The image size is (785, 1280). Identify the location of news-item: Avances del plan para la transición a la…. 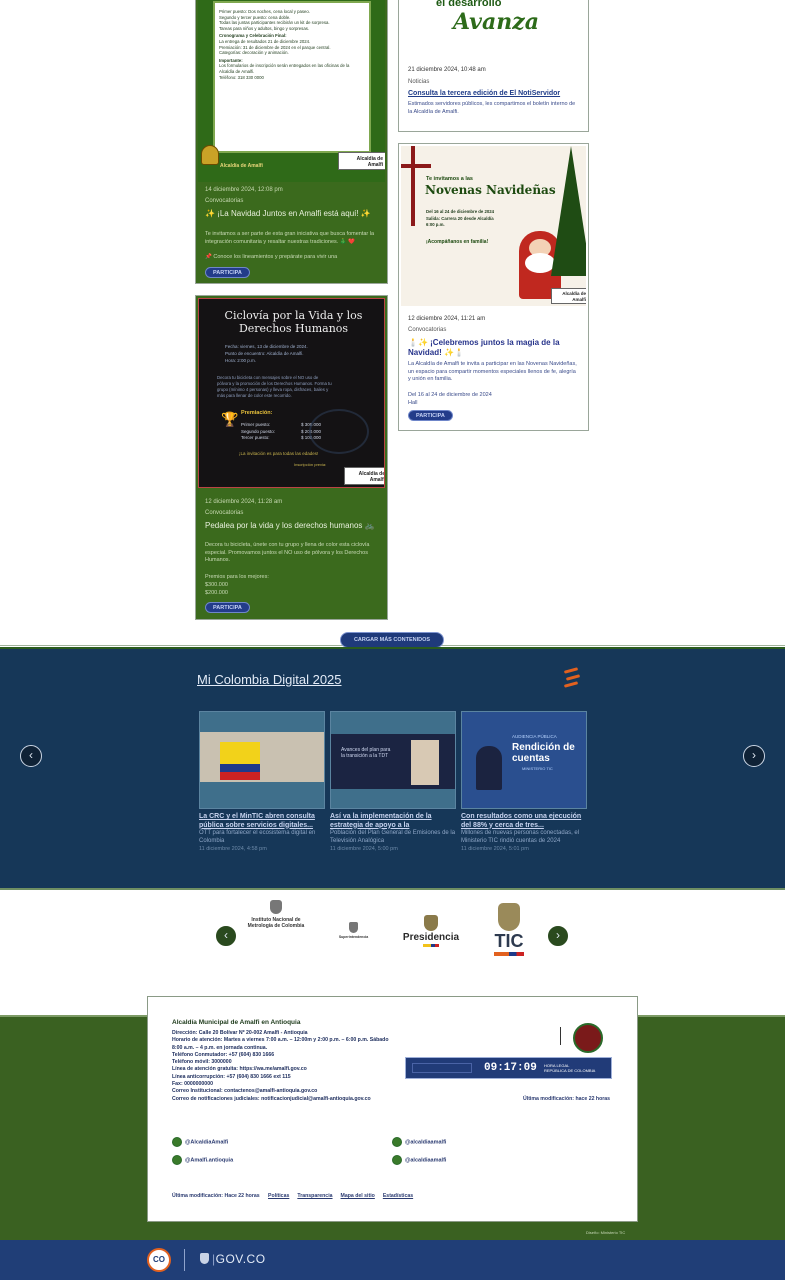
(393, 781).